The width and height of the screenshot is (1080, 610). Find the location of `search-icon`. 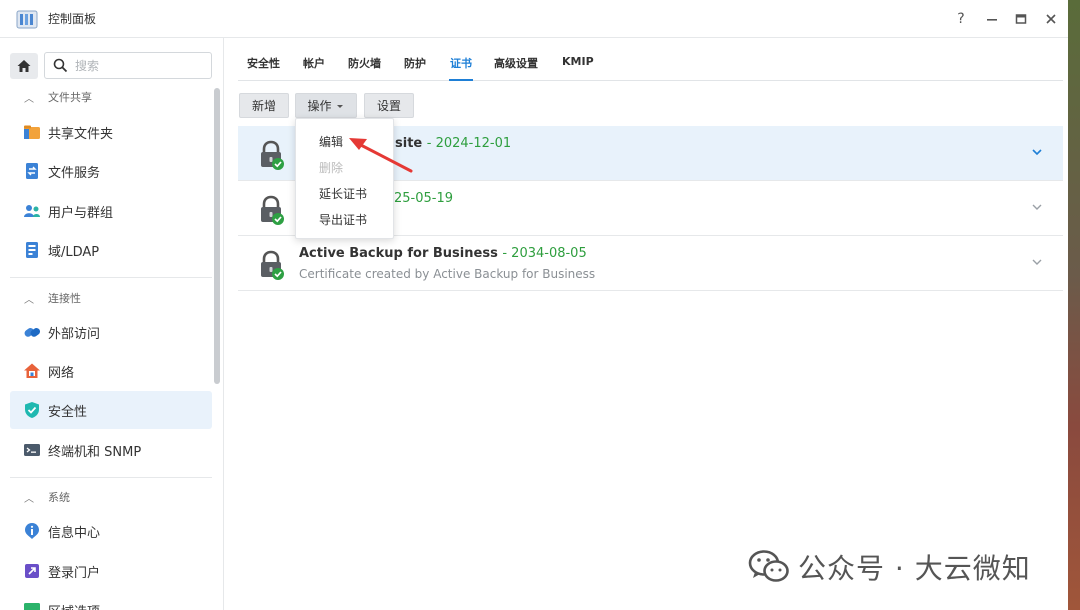

search-icon is located at coordinates (60, 65).